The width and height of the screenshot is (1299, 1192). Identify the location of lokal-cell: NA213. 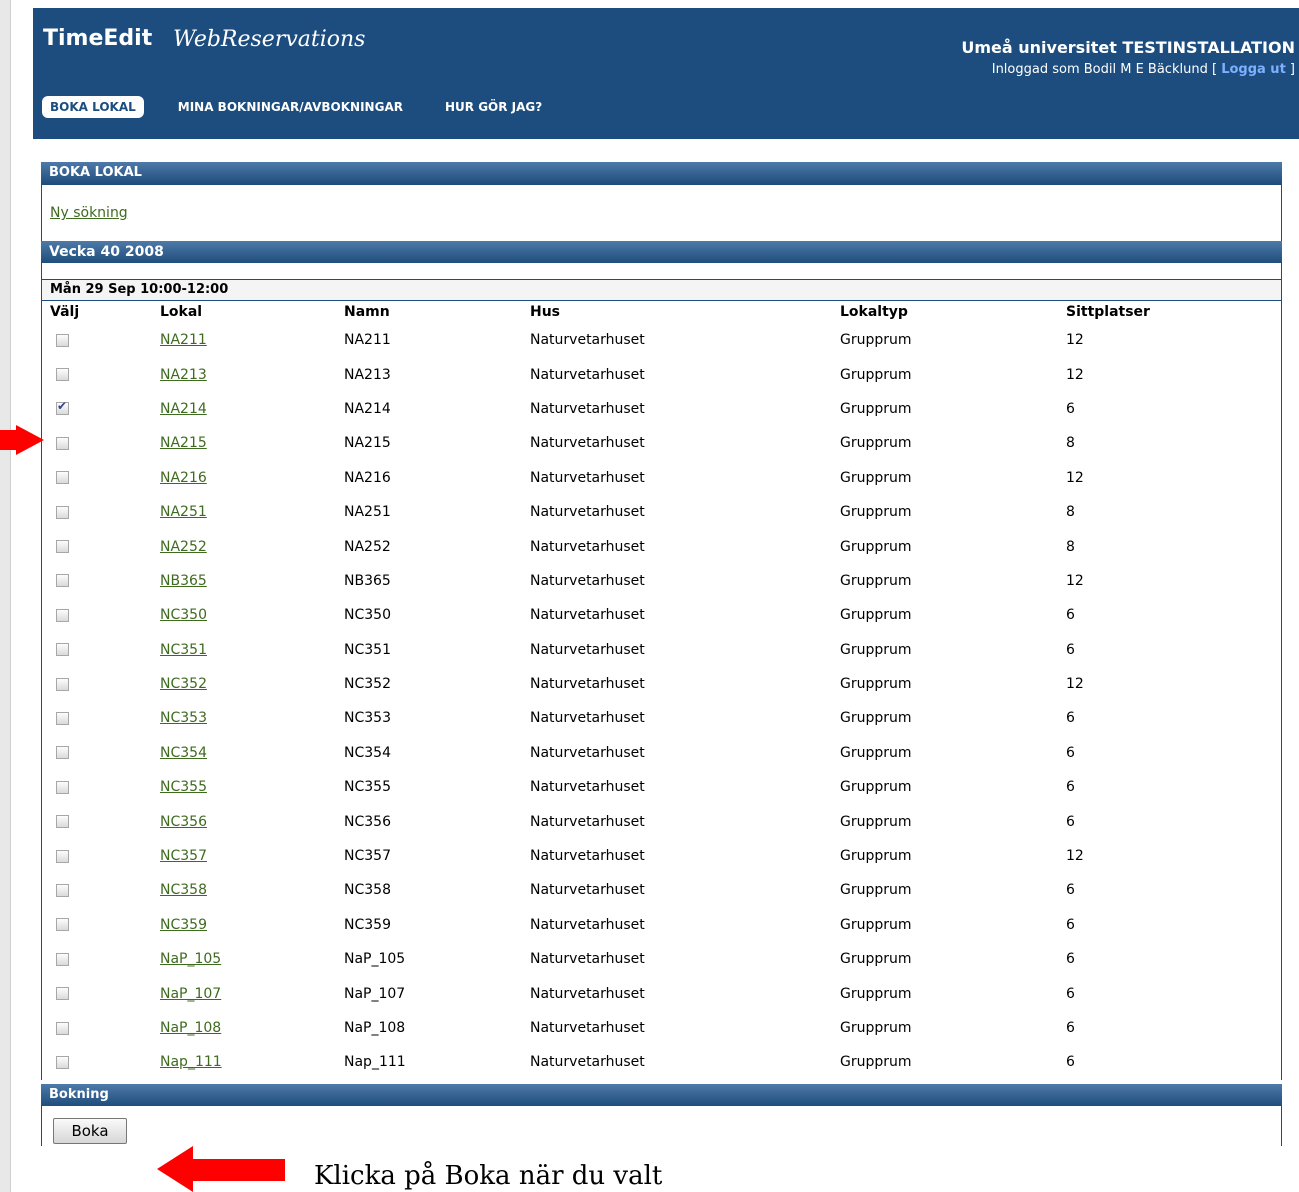
(252, 374).